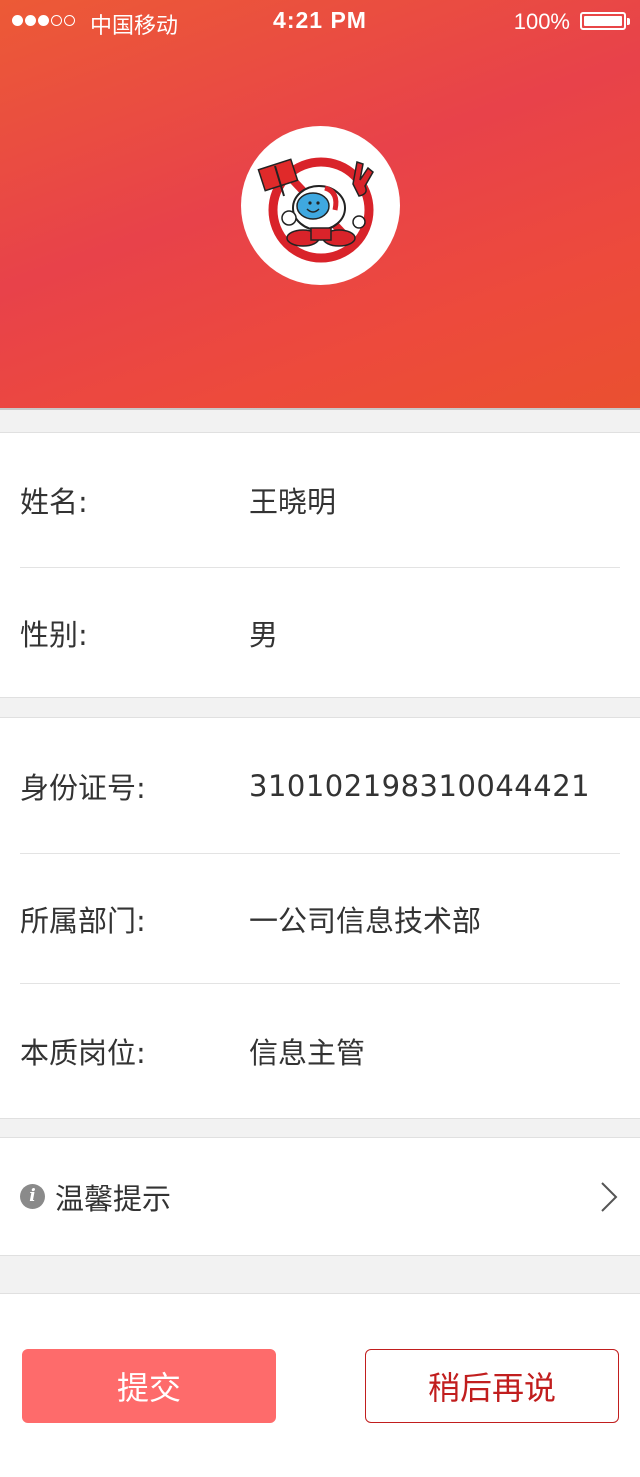 The width and height of the screenshot is (640, 1477). I want to click on status-bar: 中国移动 4:21 PM 100%, so click(320, 22).